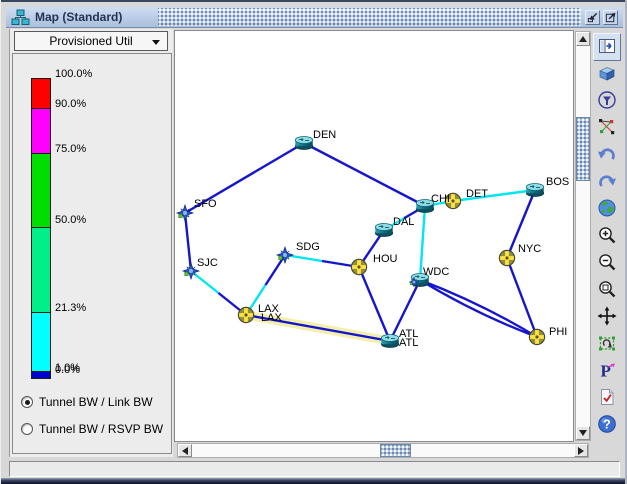 The height and width of the screenshot is (484, 627). I want to click on link-HOU-ATL, so click(374, 304).